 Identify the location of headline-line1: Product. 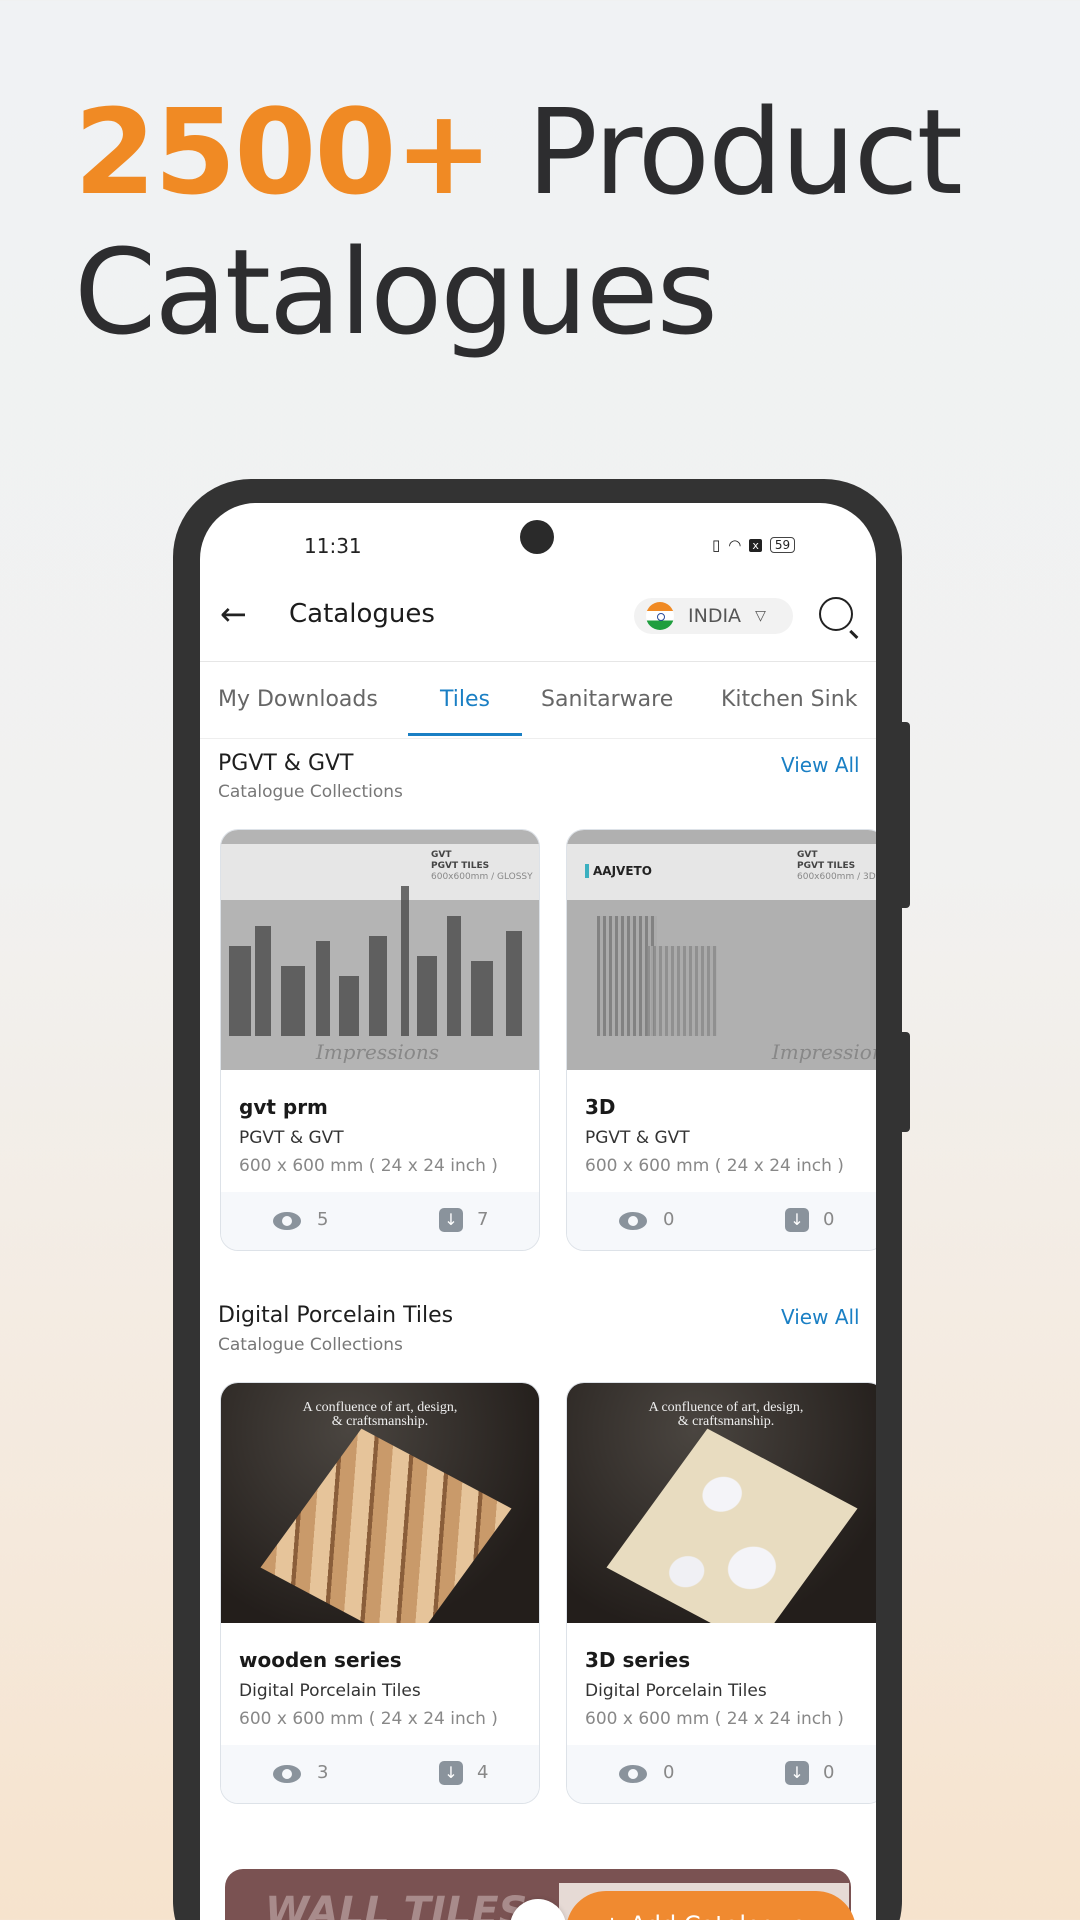
(727, 152).